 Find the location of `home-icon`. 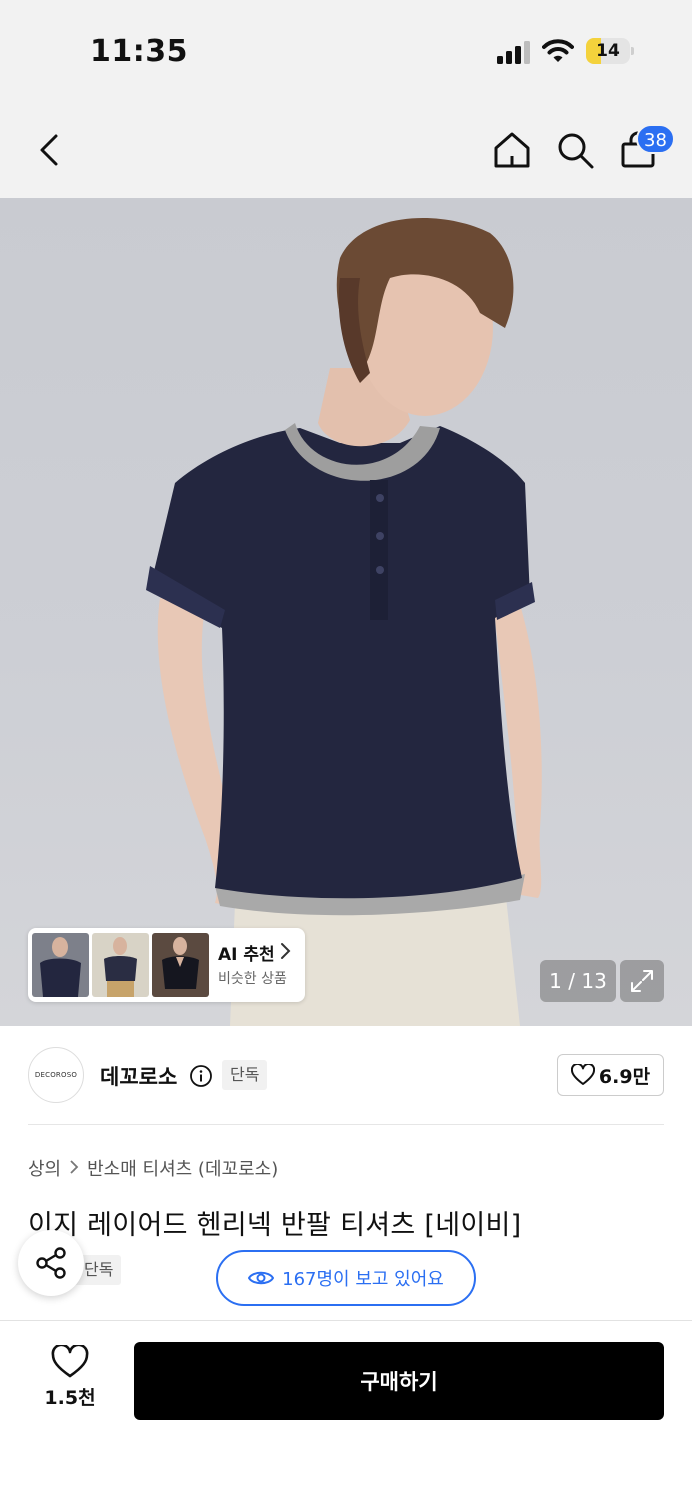

home-icon is located at coordinates (512, 150).